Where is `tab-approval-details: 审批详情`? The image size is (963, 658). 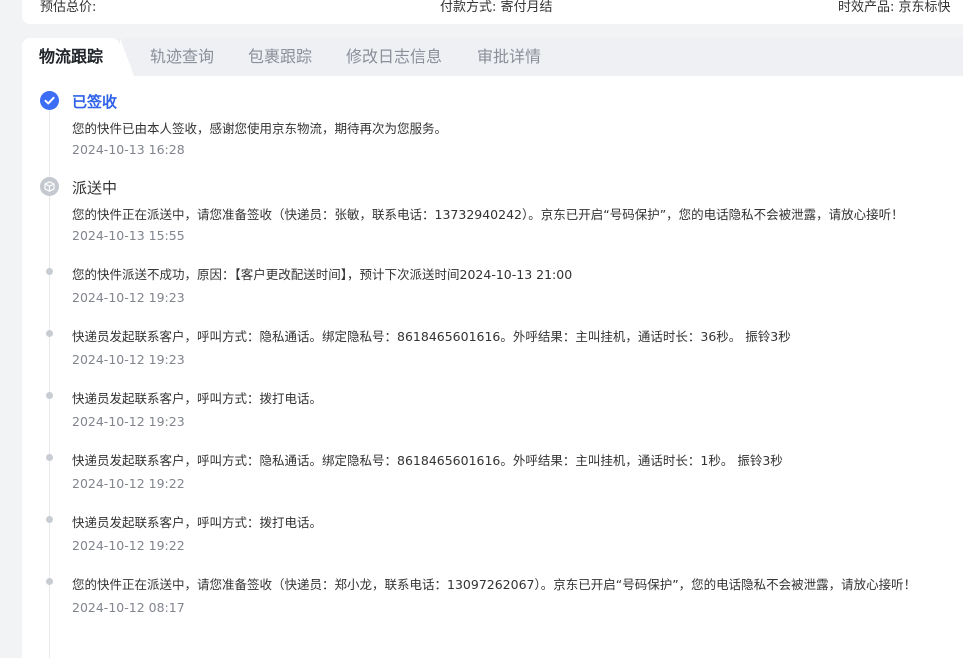 tab-approval-details: 审批详情 is located at coordinates (509, 57).